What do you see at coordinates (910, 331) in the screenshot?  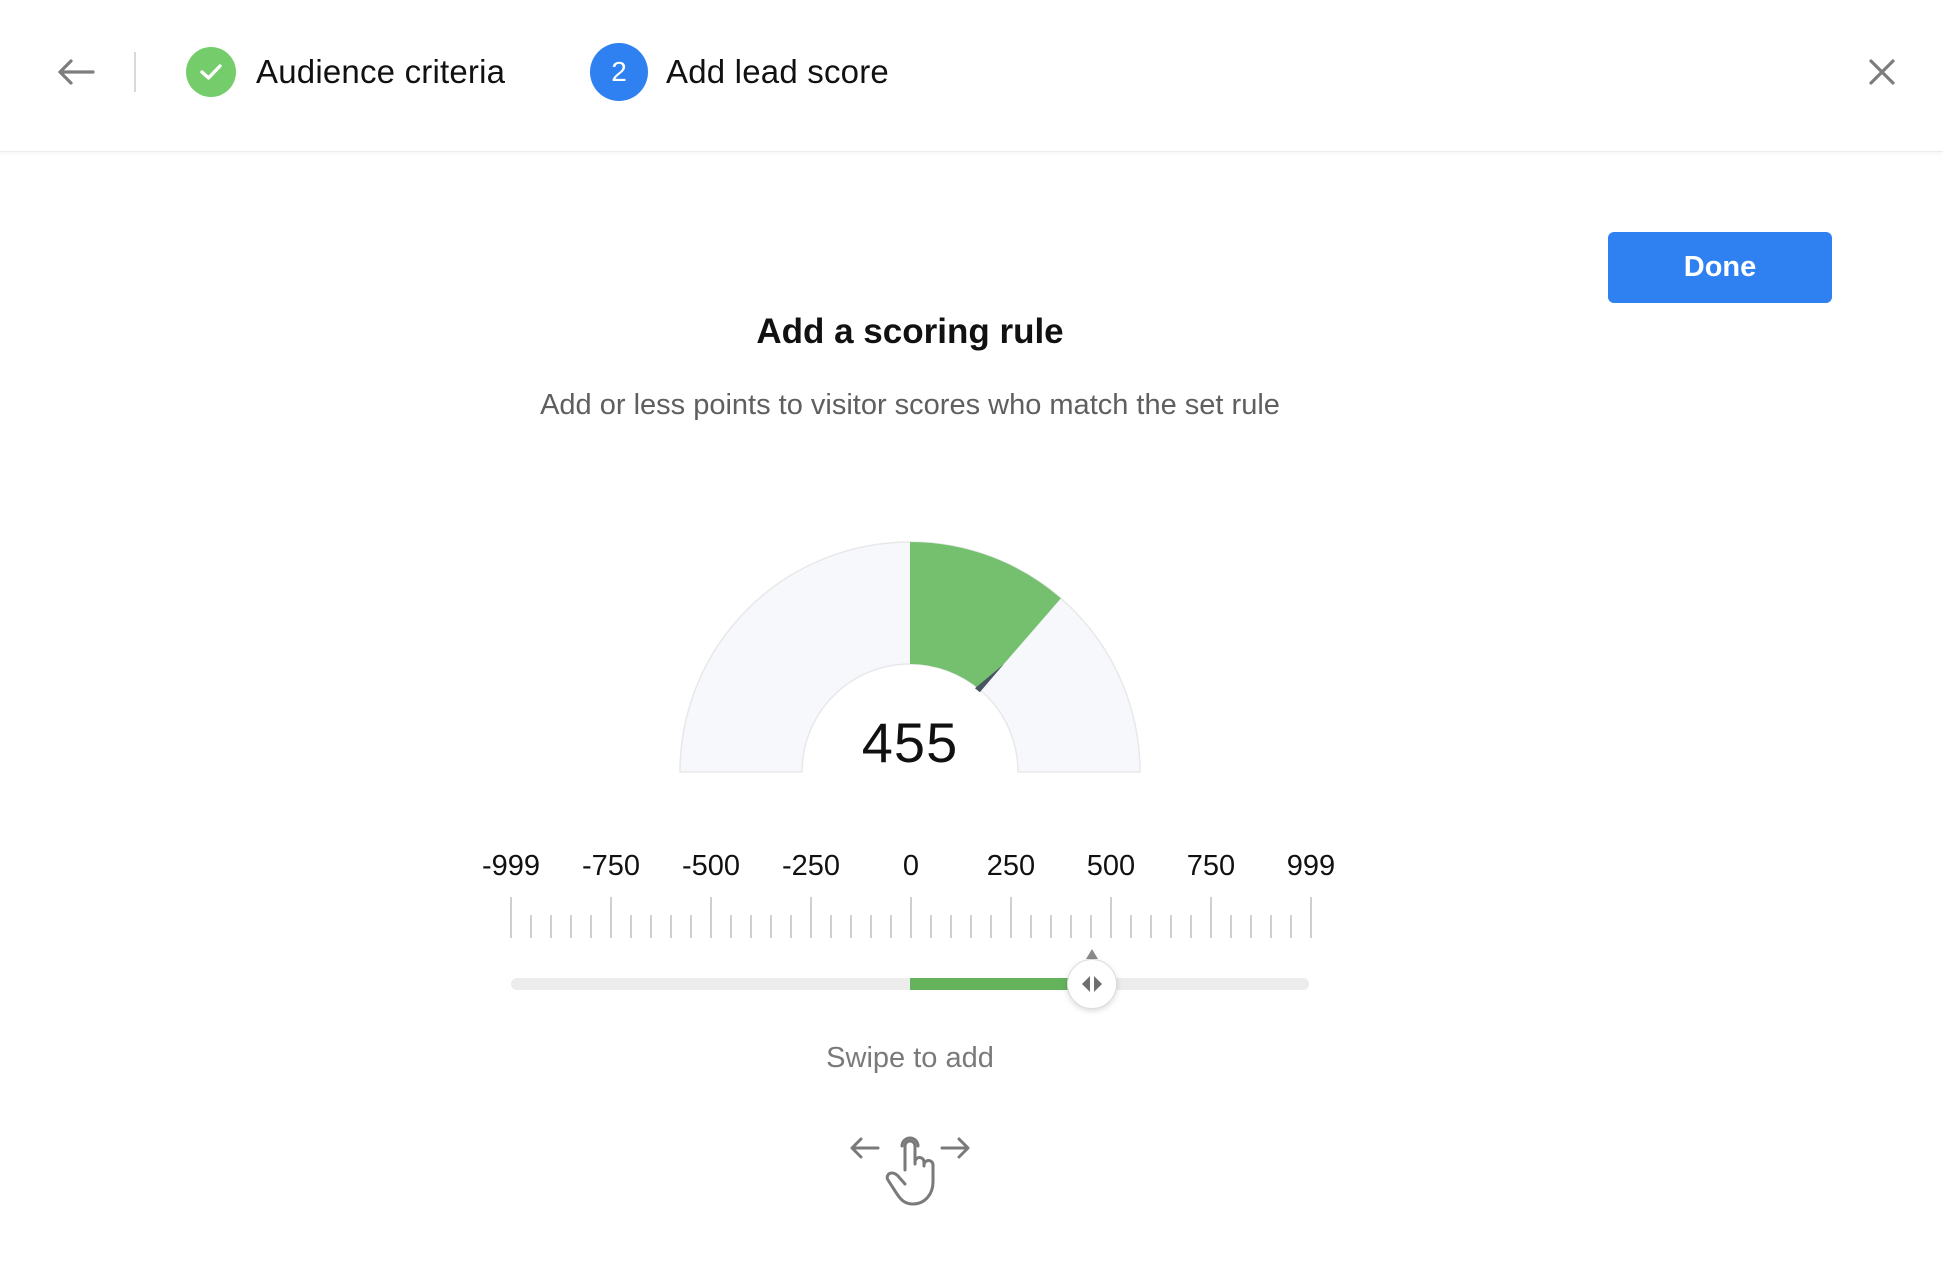 I see `page-title: Add a scoring rule` at bounding box center [910, 331].